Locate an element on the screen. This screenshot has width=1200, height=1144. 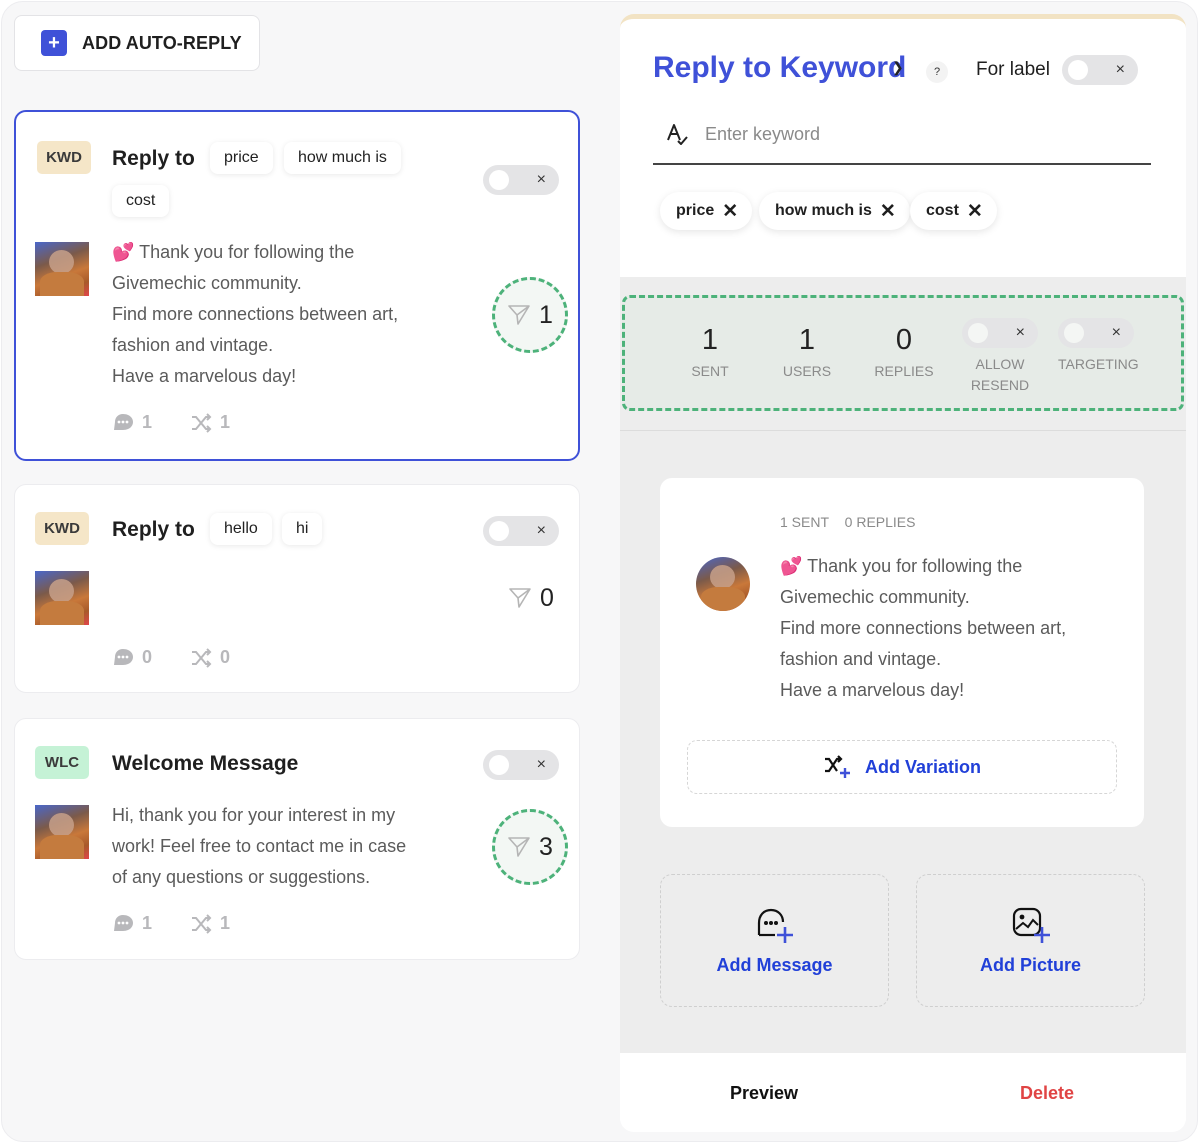
add-auto-reply-button: + ADD AUTO-REPLY is located at coordinates (137, 43).